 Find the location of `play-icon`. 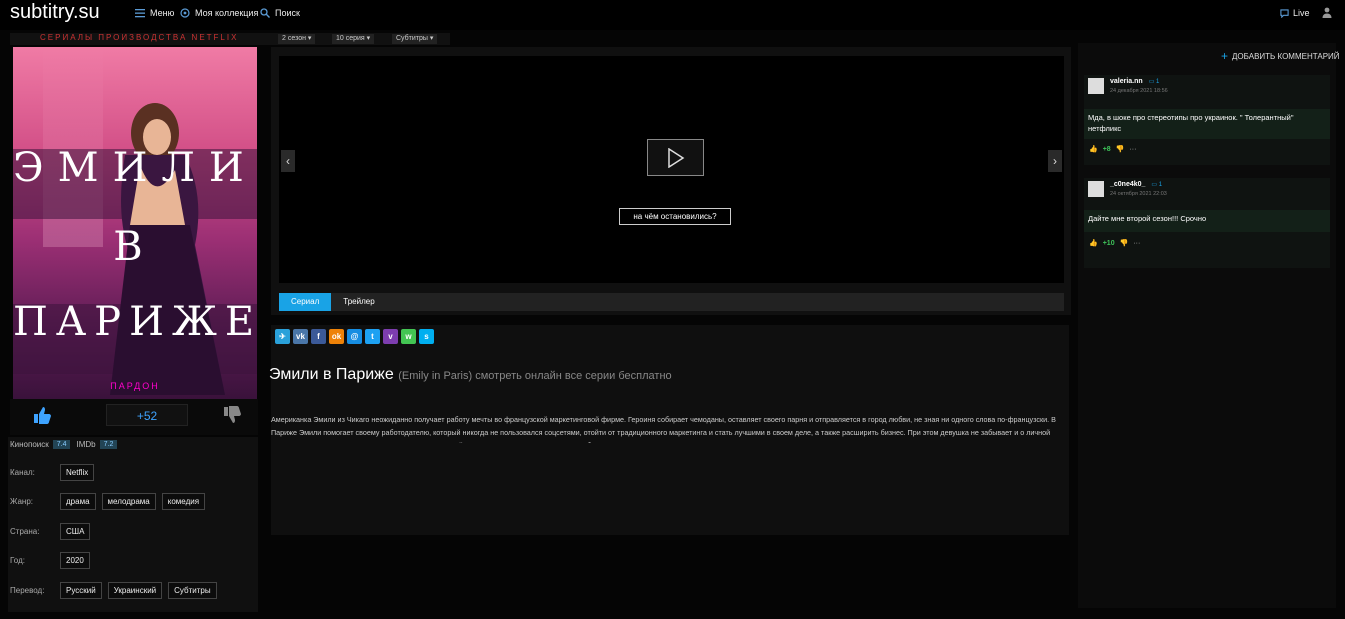

play-icon is located at coordinates (676, 158).